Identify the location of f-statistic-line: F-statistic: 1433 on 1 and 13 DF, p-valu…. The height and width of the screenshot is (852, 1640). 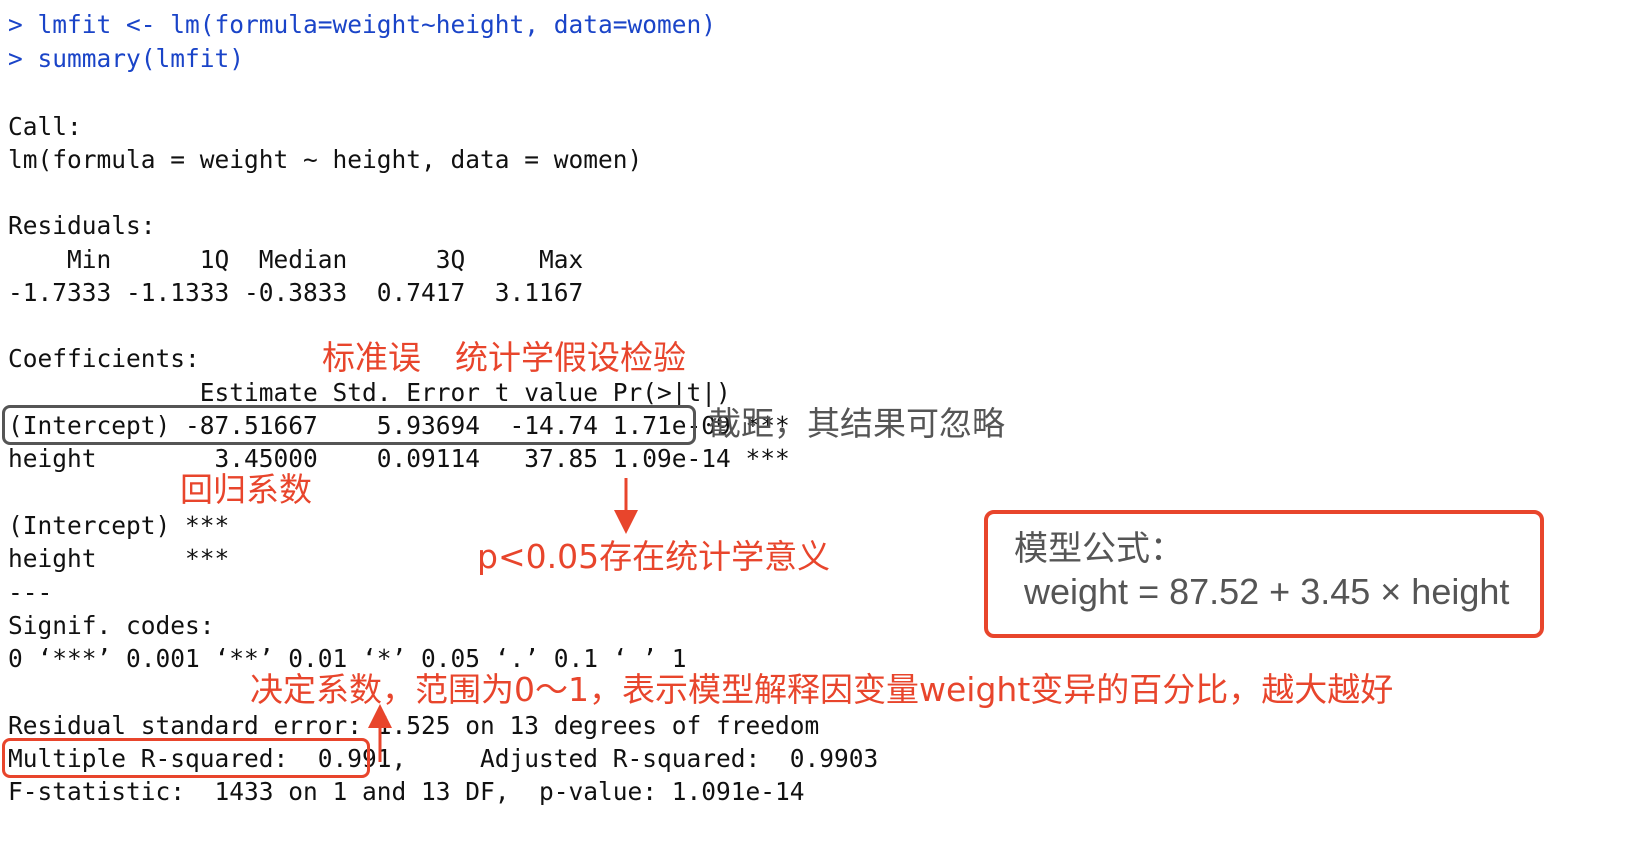
(406, 791).